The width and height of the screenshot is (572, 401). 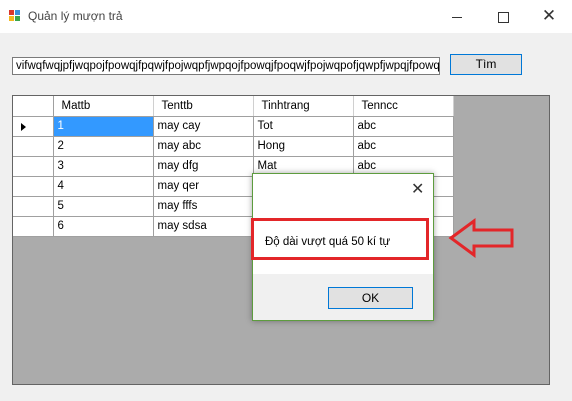 I want to click on minimize-icon, so click(x=457, y=17).